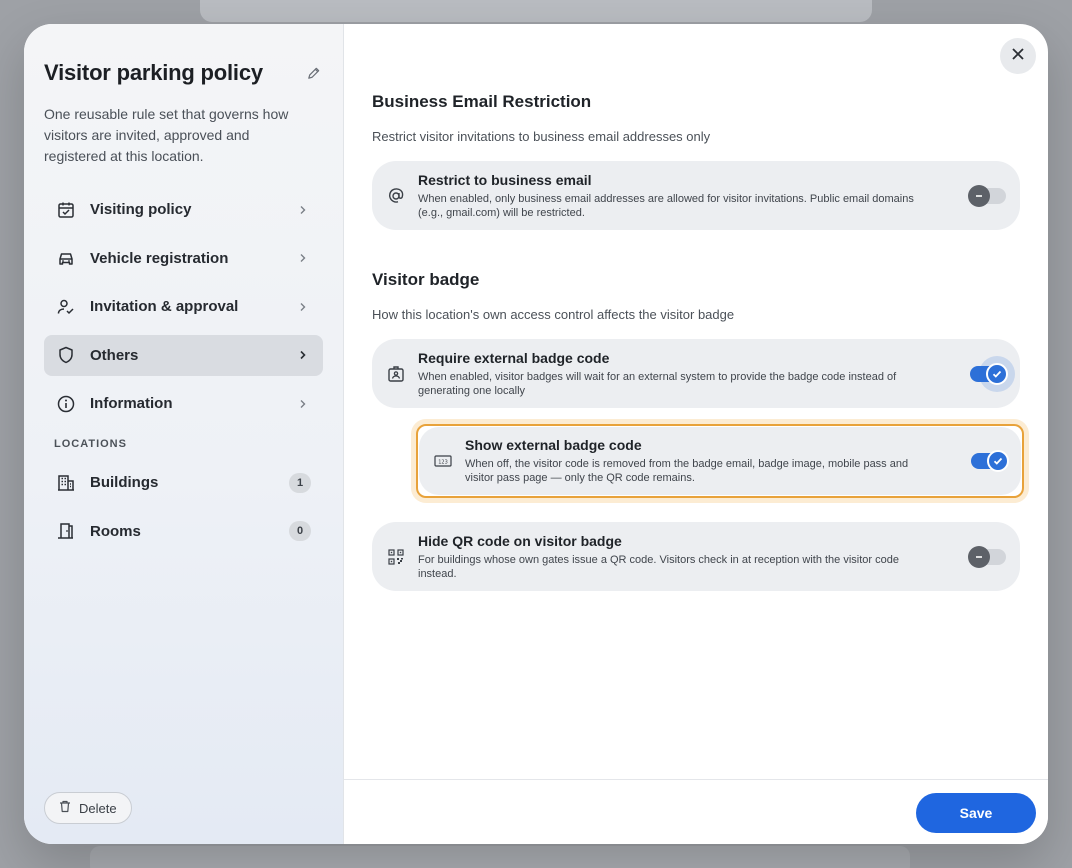  What do you see at coordinates (66, 531) in the screenshot?
I see `door-icon` at bounding box center [66, 531].